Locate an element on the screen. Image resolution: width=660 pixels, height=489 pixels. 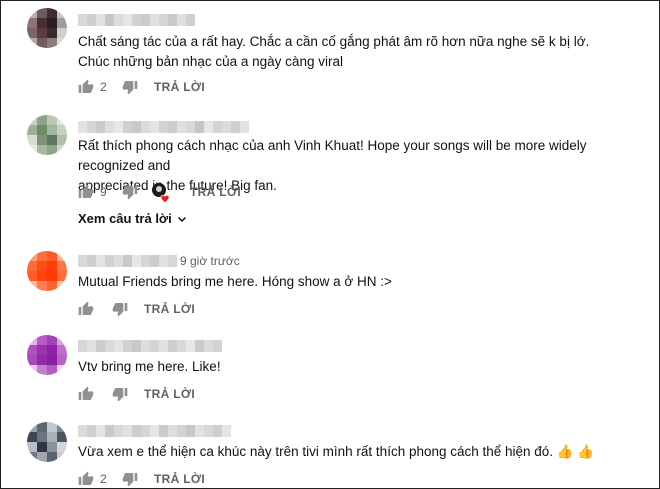
heart-icon is located at coordinates (165, 200).